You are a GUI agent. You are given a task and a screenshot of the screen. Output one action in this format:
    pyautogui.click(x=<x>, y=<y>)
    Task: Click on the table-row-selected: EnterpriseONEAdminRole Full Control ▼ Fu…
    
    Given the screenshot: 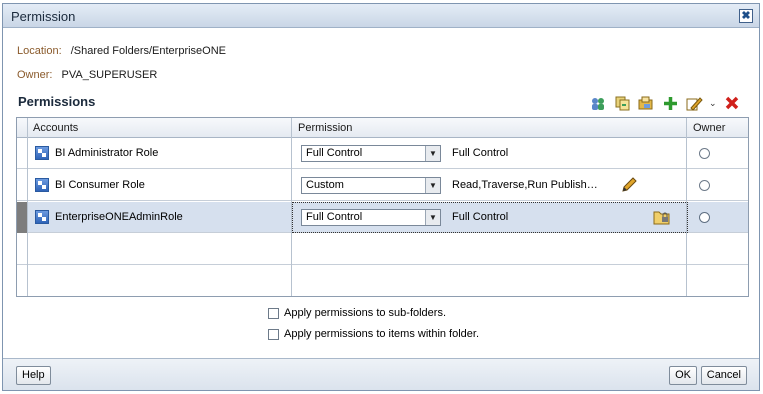 What is the action you would take?
    pyautogui.click(x=382, y=217)
    